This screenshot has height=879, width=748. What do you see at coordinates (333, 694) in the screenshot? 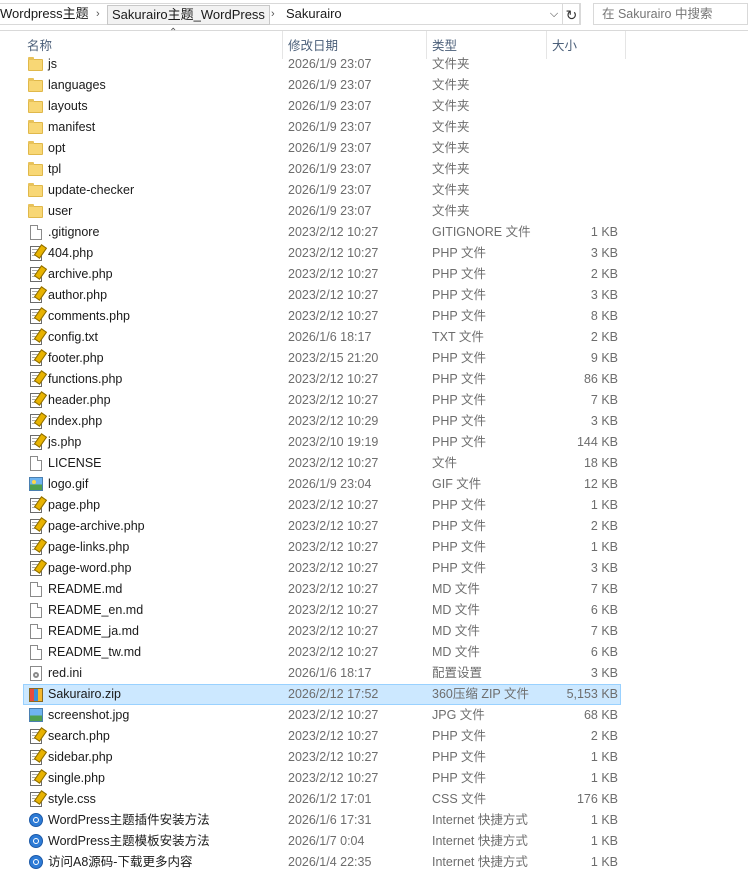
I see `file-modified-date: 2026/2/12 17:52` at bounding box center [333, 694].